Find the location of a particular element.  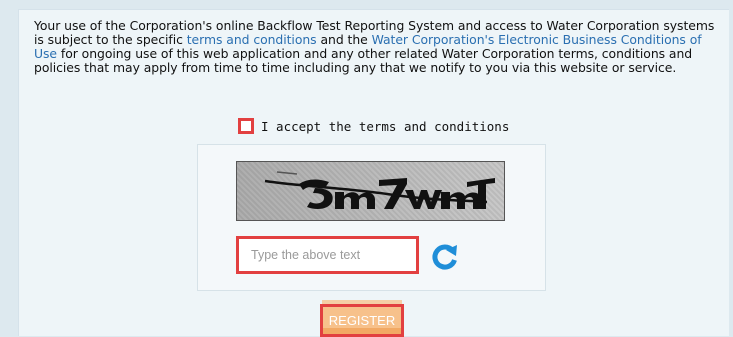

accept-terms-label: I accept the terms and conditions is located at coordinates (385, 126).